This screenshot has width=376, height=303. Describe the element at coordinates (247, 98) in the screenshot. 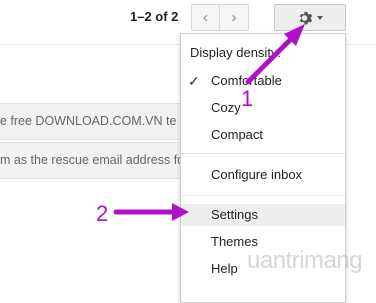

I see `step-number-1: 1` at that location.